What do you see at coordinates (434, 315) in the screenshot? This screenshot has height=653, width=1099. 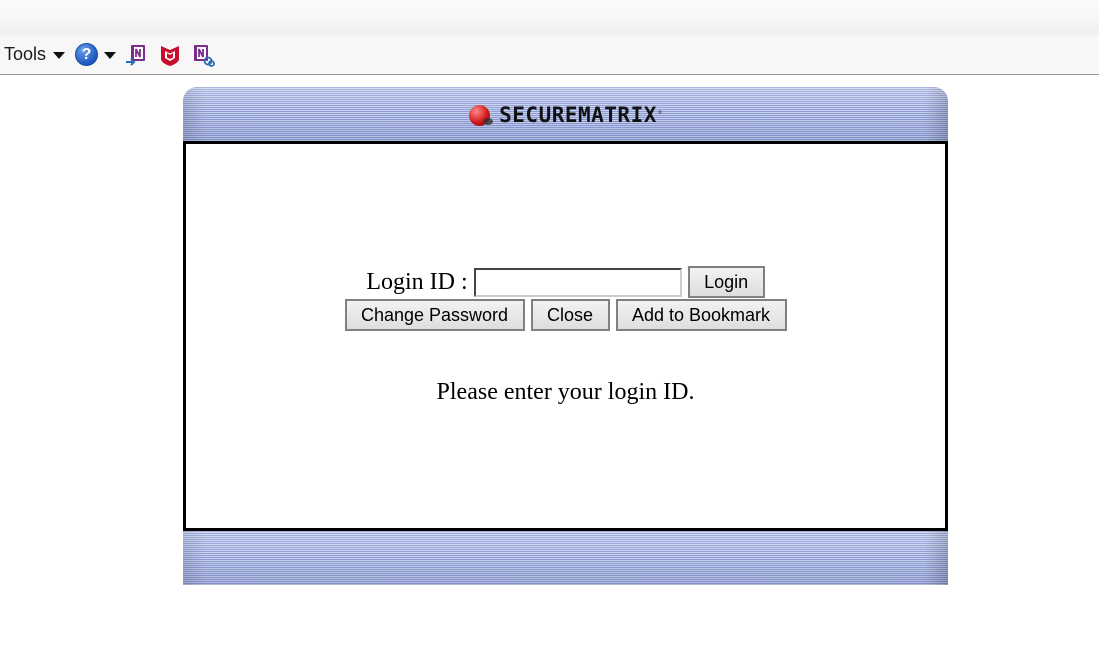 I see `change-password-button: Change Password` at bounding box center [434, 315].